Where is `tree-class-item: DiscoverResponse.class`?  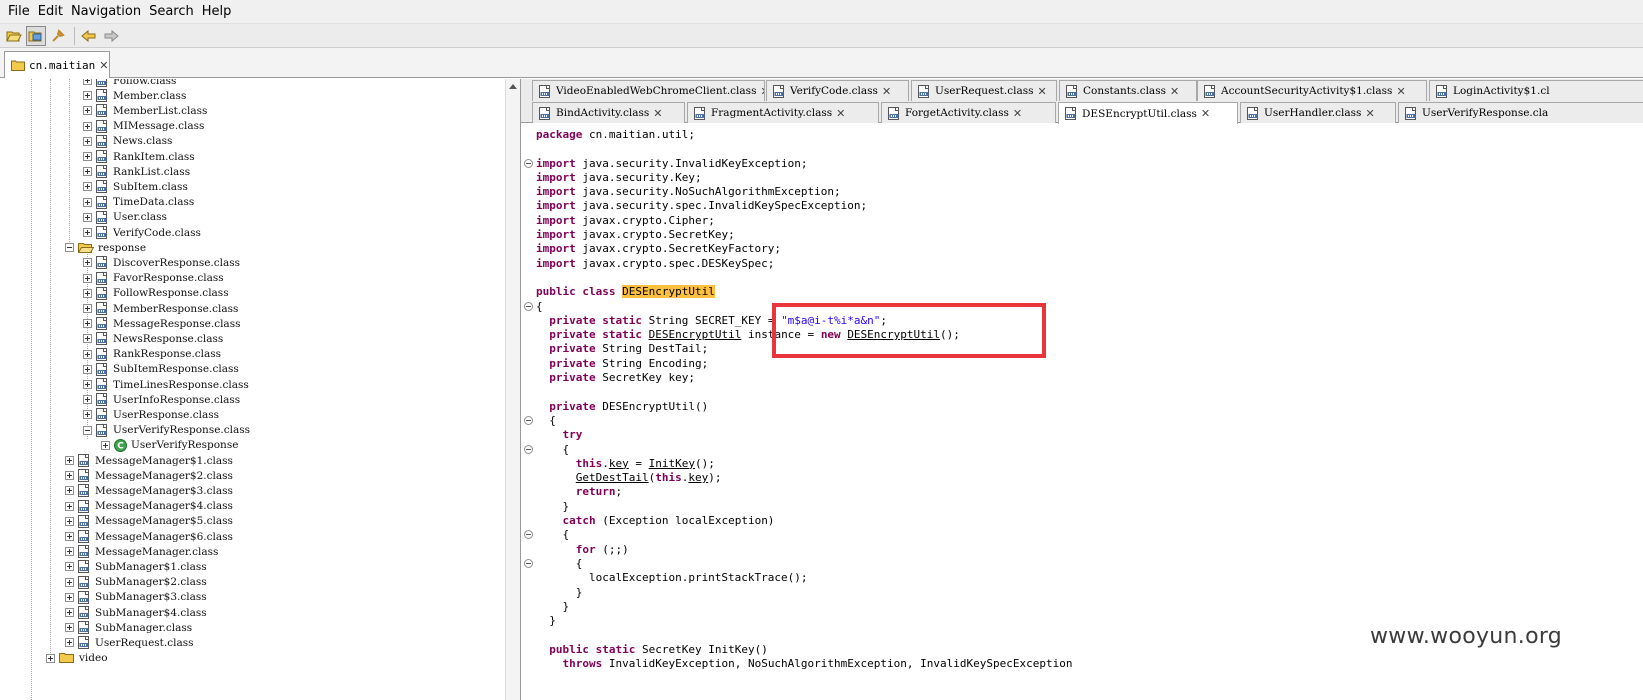
tree-class-item: DiscoverResponse.class is located at coordinates (161, 262).